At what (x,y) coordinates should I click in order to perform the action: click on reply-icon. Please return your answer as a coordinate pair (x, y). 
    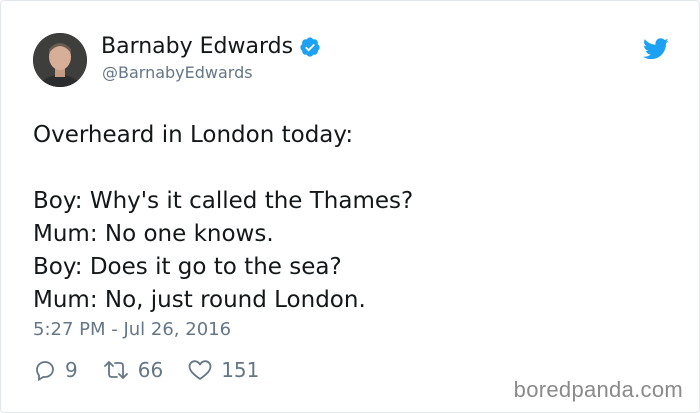
    Looking at the image, I should click on (45, 371).